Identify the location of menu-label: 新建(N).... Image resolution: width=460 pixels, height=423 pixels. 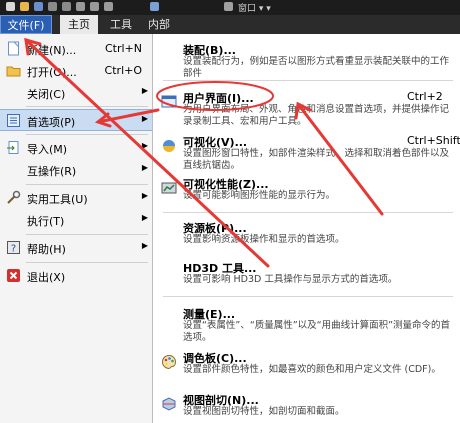
(52, 50).